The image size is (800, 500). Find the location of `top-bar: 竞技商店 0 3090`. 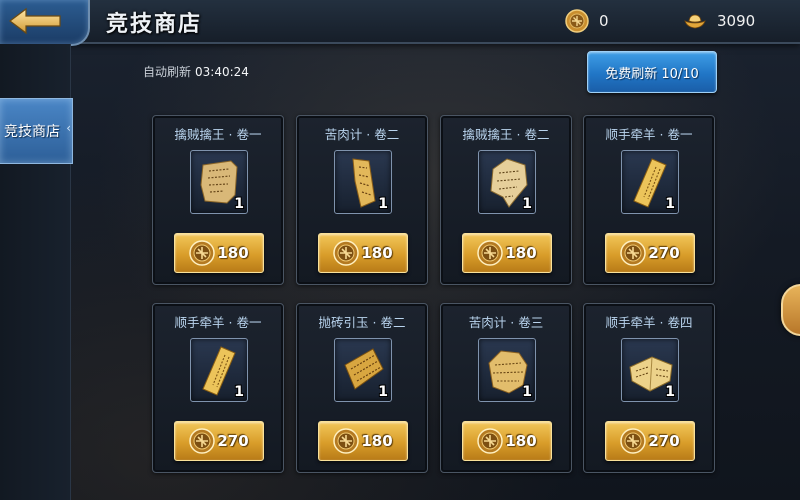

top-bar: 竞技商店 0 3090 is located at coordinates (400, 23).